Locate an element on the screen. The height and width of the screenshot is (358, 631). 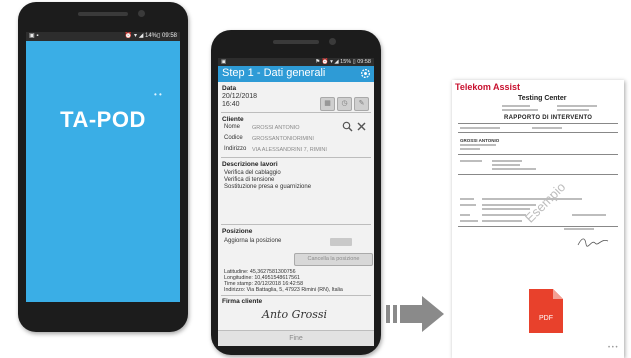
descrizione-line: Verifica del cablaggio is located at coordinates (252, 173).